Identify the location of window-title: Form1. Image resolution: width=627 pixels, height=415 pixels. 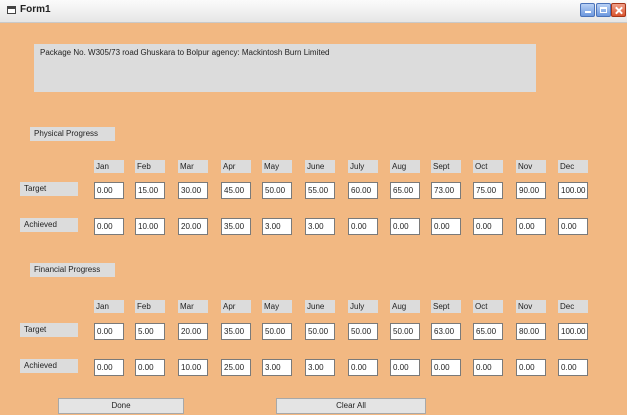
(35, 9).